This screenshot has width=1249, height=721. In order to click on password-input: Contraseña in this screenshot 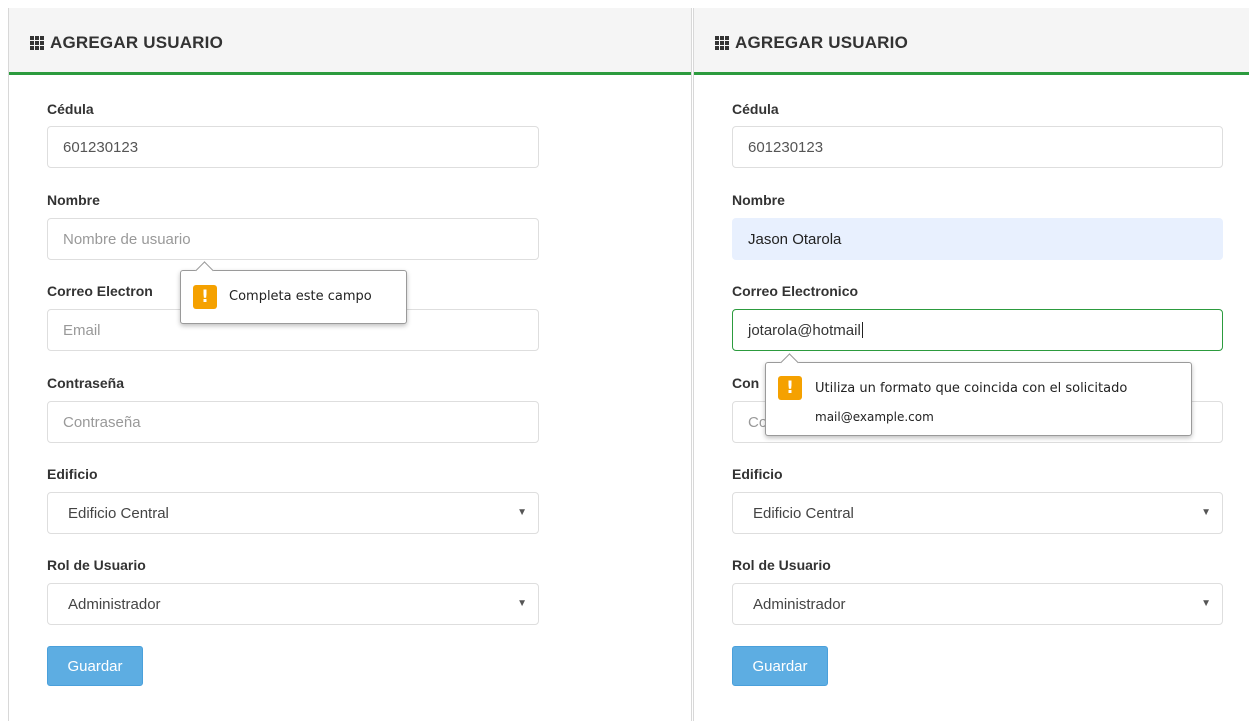, I will do `click(293, 422)`.